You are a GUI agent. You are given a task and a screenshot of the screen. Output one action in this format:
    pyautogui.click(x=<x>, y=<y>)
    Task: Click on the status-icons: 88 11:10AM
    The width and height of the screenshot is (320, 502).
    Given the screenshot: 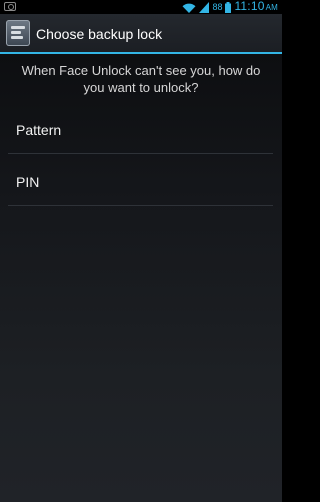 What is the action you would take?
    pyautogui.click(x=230, y=7)
    